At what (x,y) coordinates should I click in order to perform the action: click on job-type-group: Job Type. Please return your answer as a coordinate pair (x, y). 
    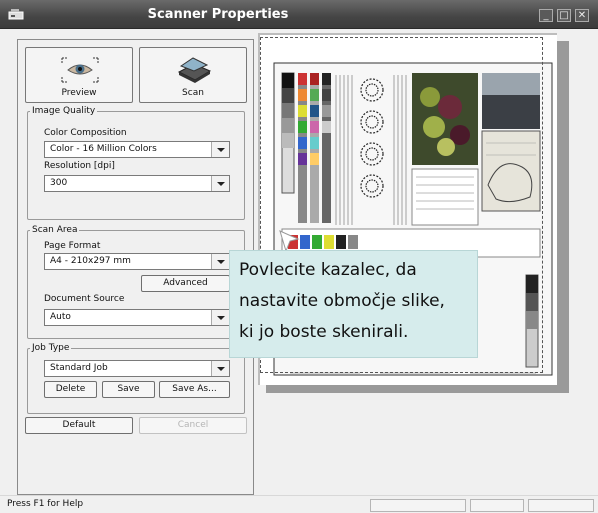
    Looking at the image, I should click on (136, 378).